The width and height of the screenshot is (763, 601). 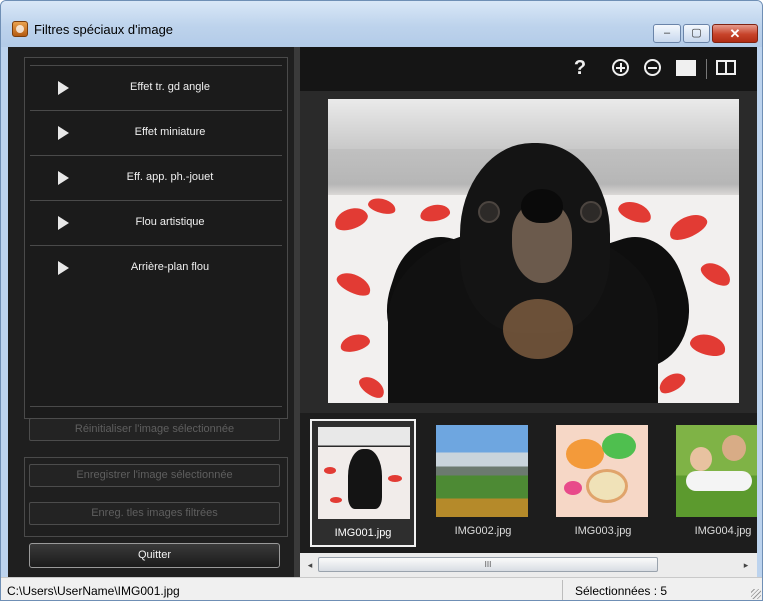 I want to click on effect-item-blur-background: Arrière-plan flou, so click(x=156, y=267).